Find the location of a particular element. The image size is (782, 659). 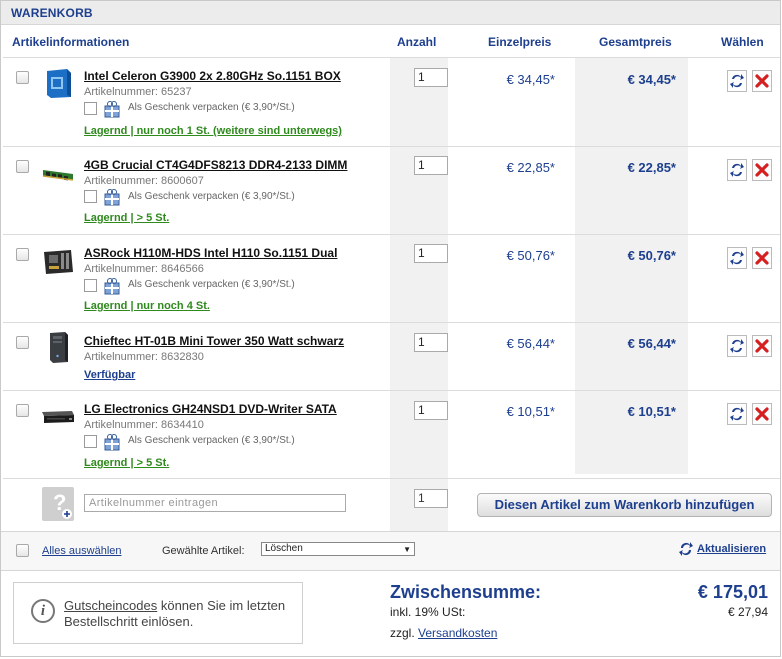

total-price: € 34,45* is located at coordinates (651, 79).